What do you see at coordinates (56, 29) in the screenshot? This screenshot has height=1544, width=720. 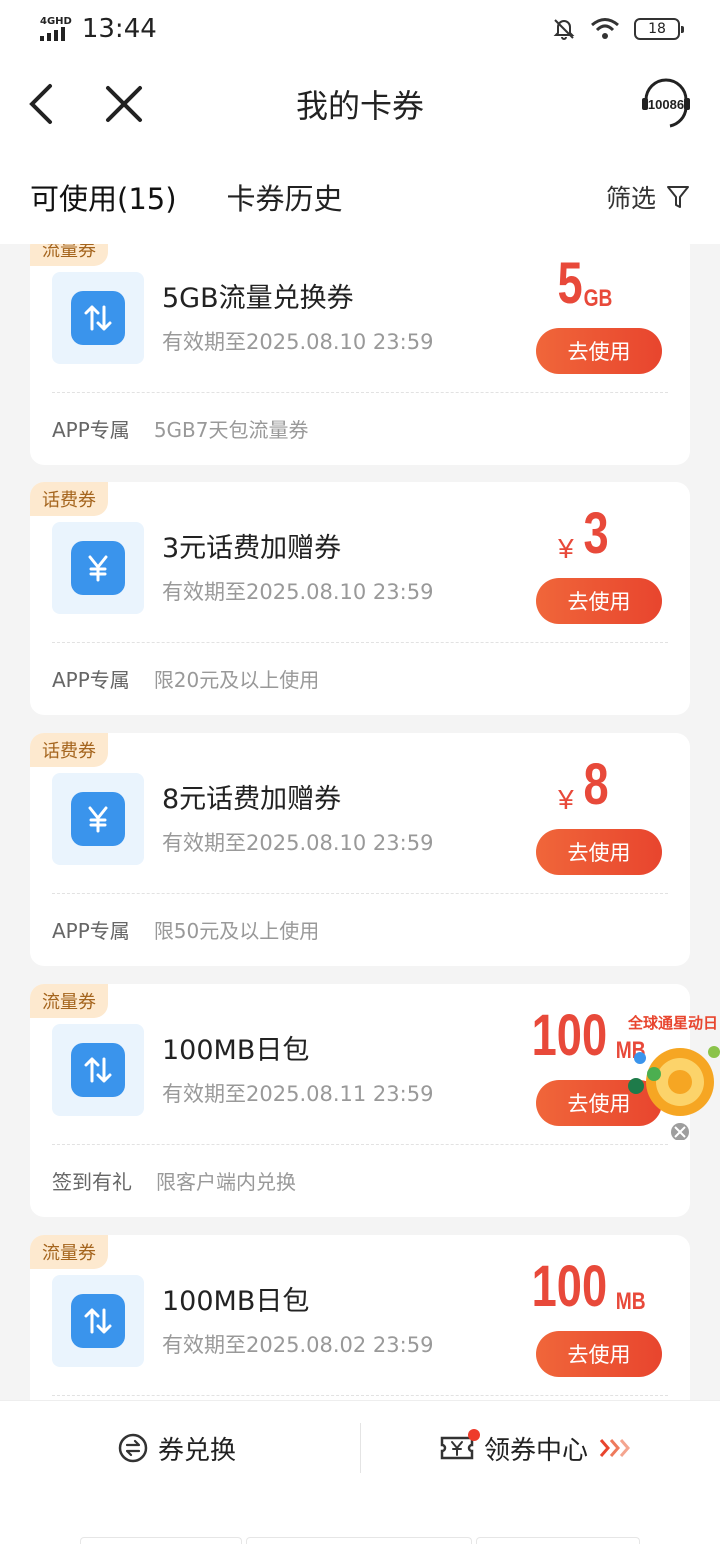 I see `signal-icon: 4GHD` at bounding box center [56, 29].